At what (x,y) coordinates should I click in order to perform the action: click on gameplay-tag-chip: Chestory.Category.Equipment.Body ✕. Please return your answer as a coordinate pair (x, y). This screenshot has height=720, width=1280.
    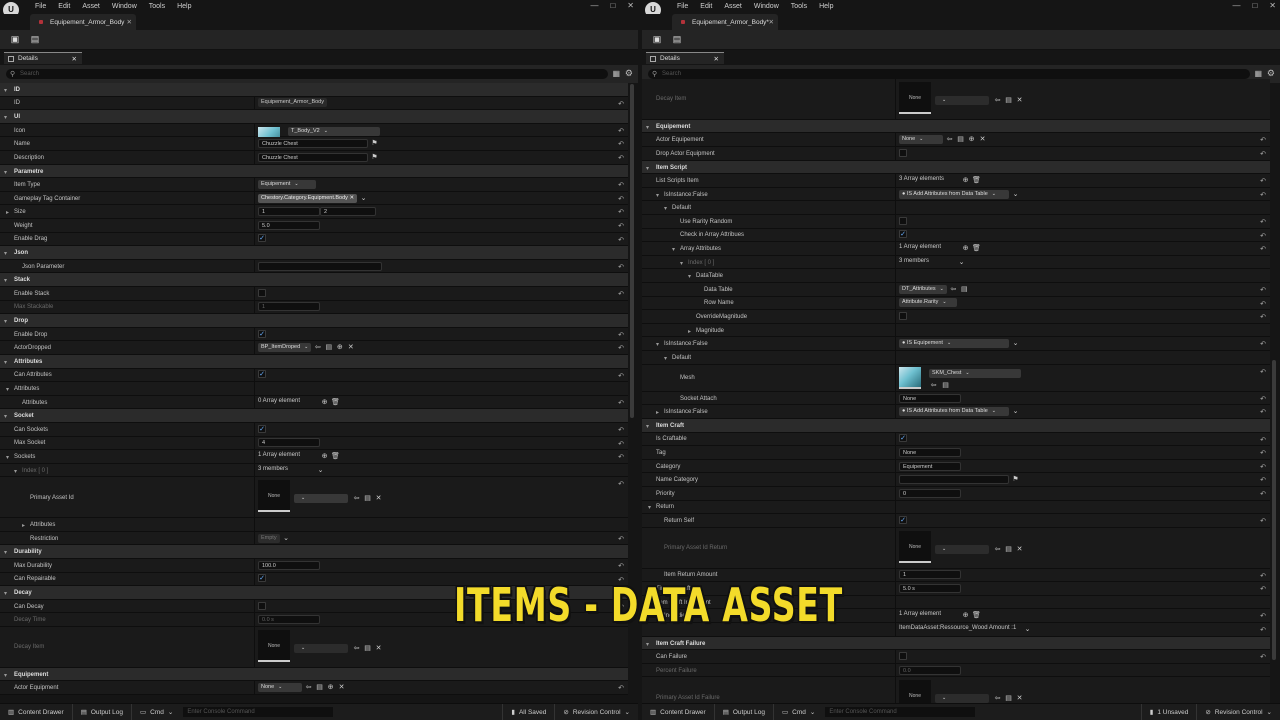
    Looking at the image, I should click on (308, 198).